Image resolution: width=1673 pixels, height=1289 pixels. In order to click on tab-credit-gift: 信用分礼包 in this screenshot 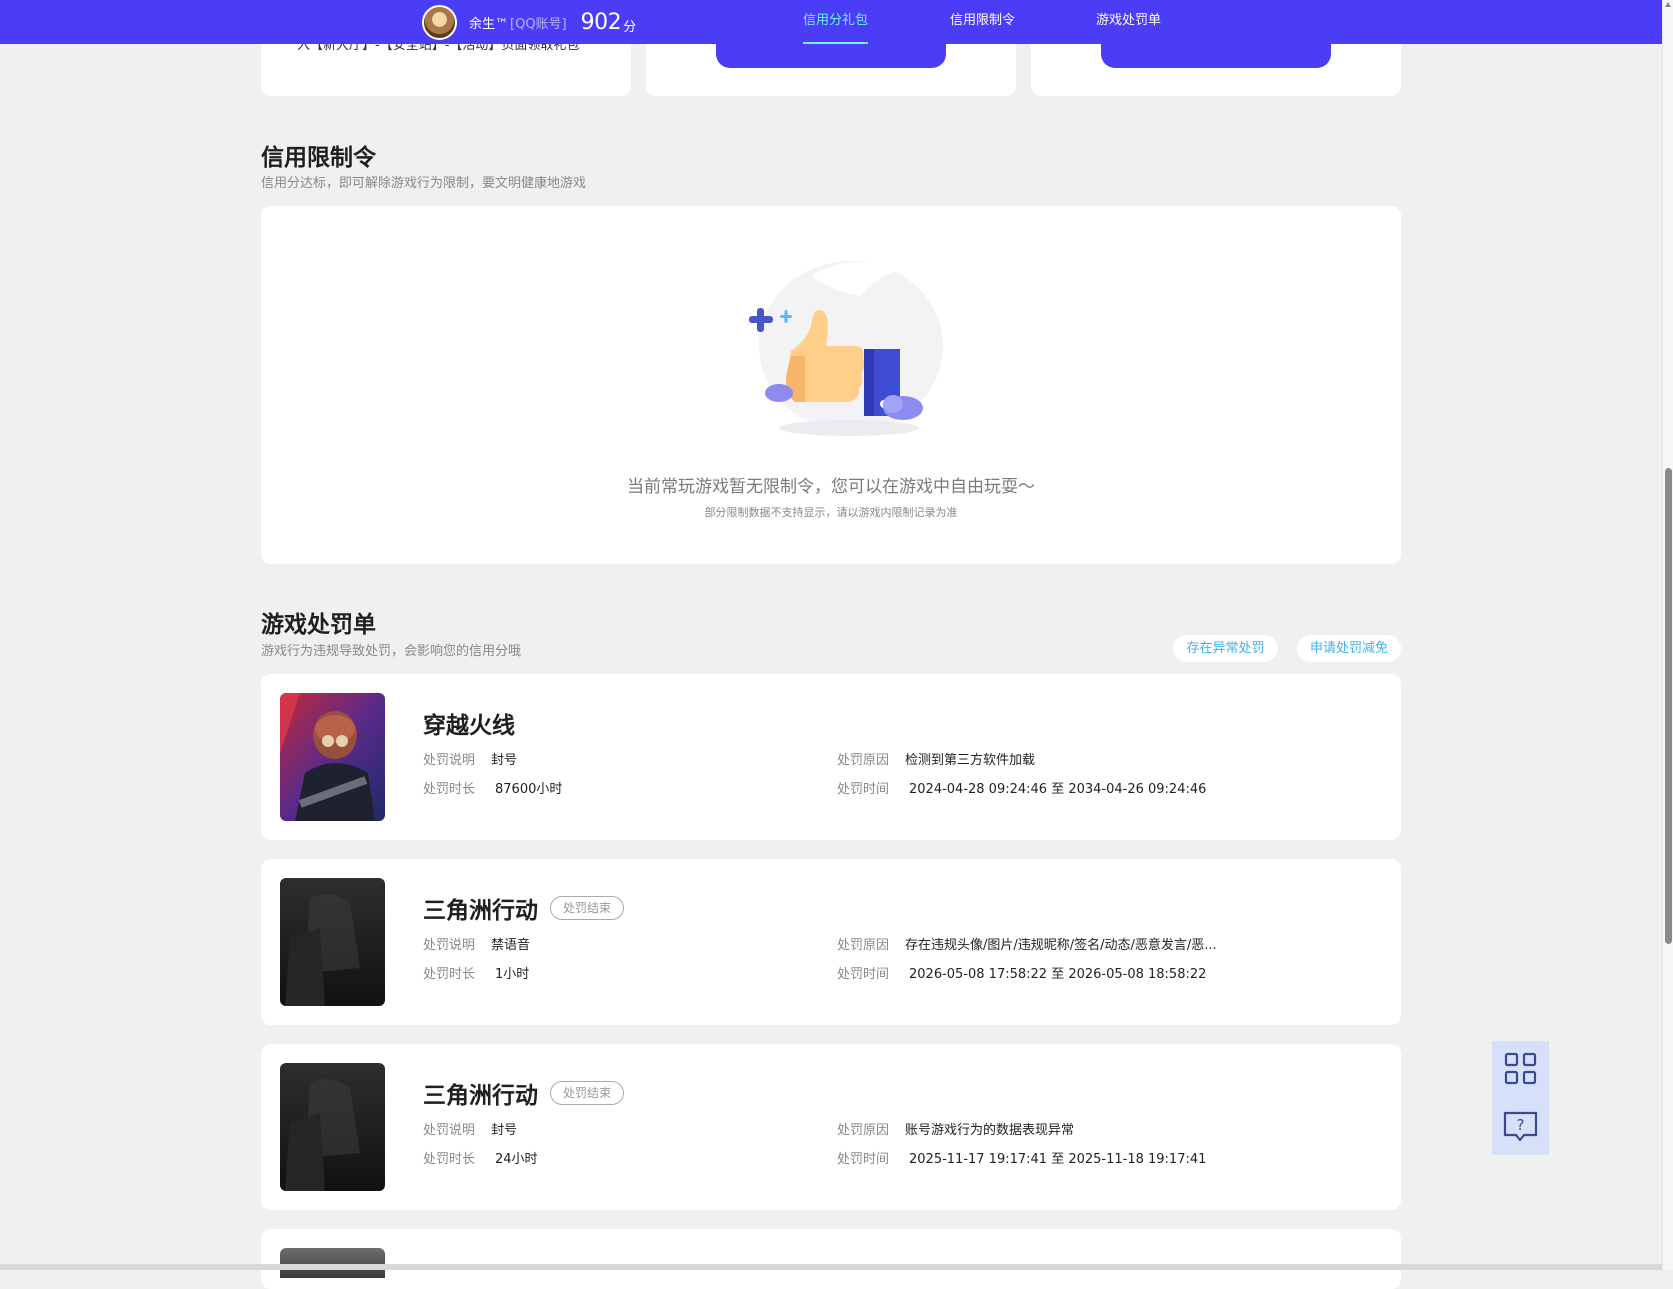, I will do `click(836, 22)`.